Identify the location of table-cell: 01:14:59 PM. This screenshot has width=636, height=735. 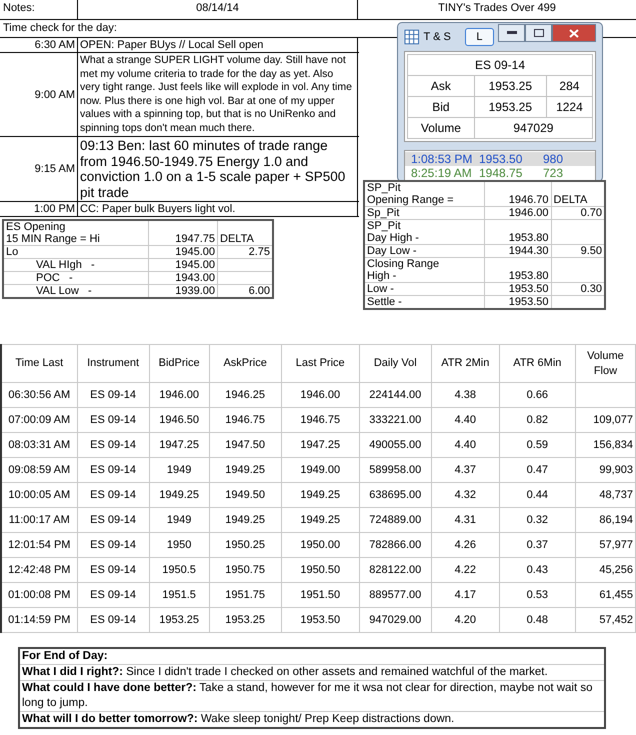
(39, 620).